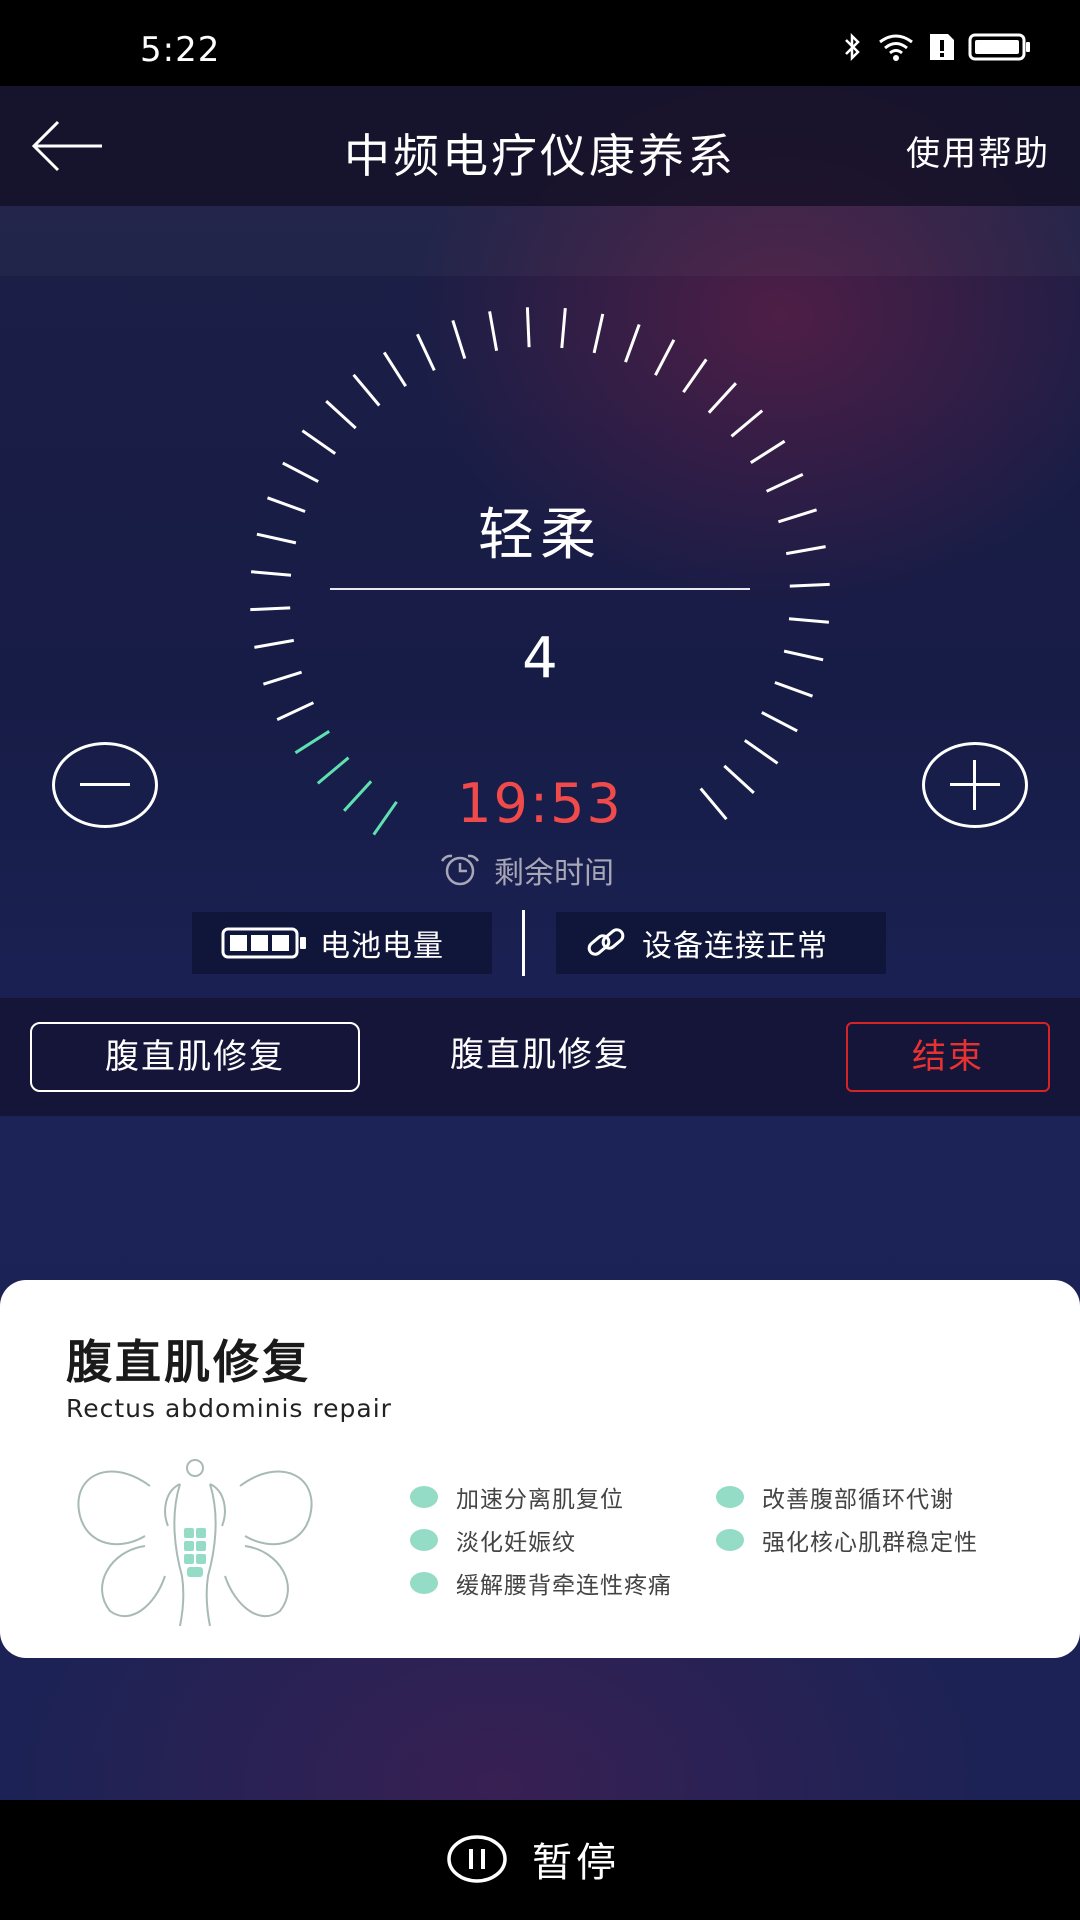  Describe the element at coordinates (576, 1863) in the screenshot. I see `pause-label: 暂停` at that location.